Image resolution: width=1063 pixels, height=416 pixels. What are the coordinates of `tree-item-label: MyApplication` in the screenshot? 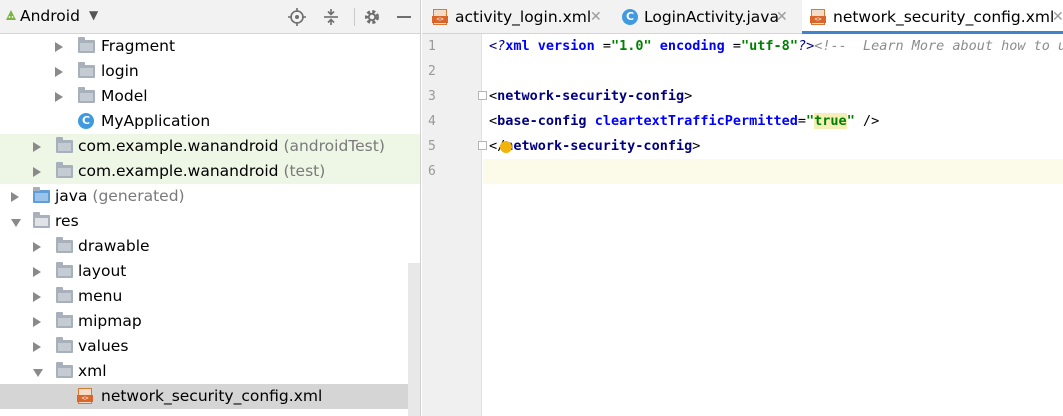 It's located at (155, 121).